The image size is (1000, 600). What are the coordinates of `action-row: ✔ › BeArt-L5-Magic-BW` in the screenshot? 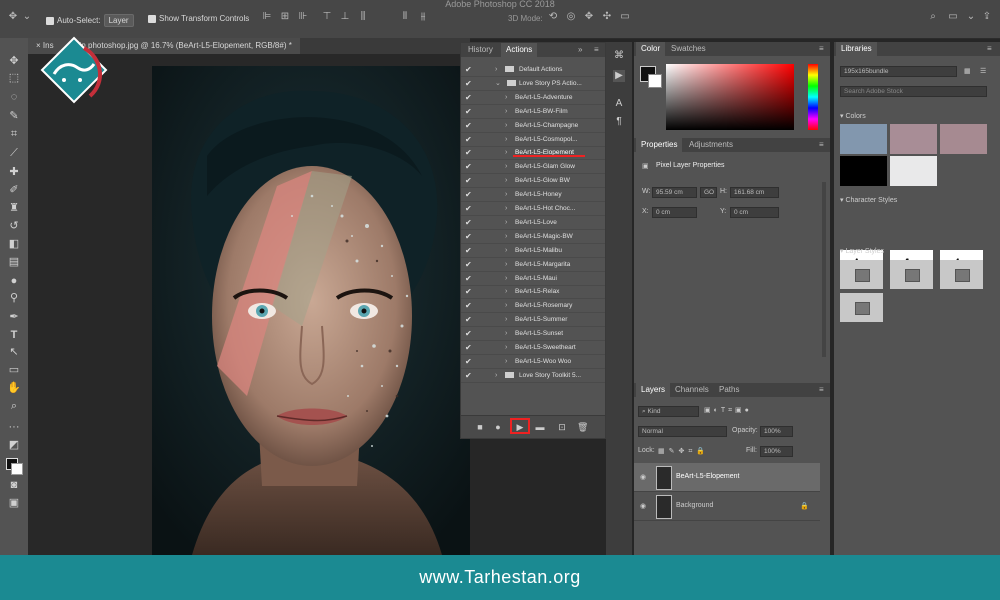 It's located at (533, 237).